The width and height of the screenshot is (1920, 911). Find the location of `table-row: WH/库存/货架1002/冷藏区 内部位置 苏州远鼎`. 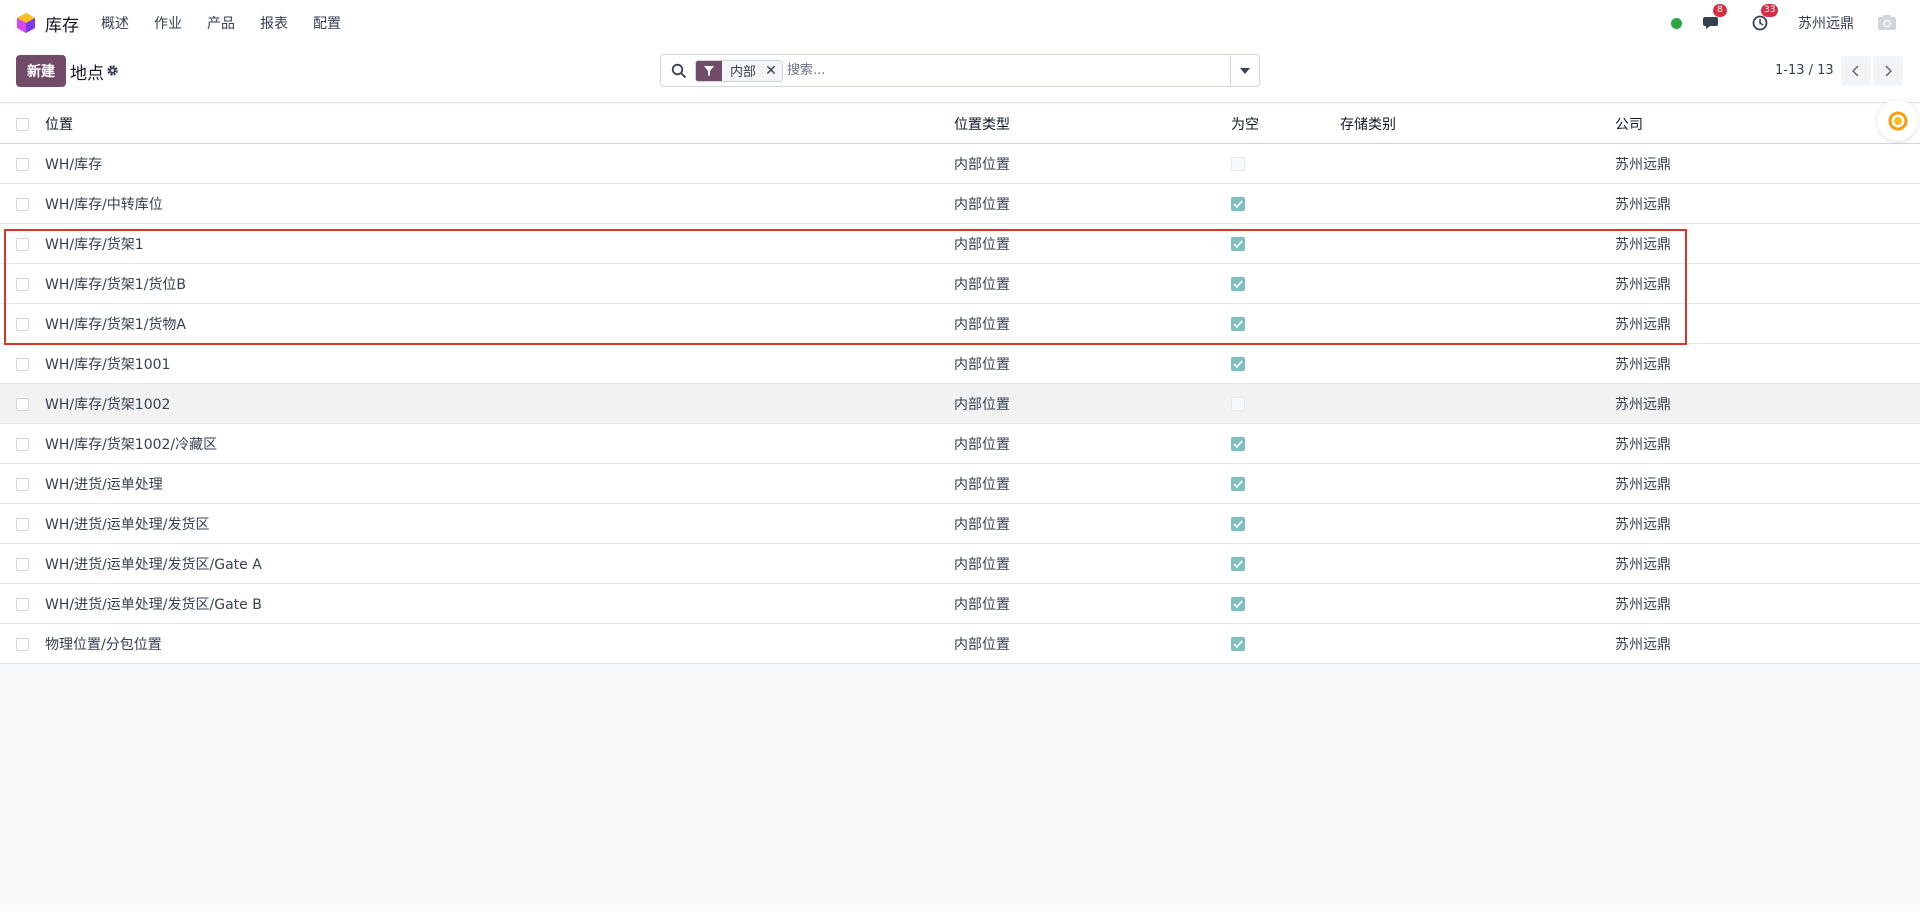

table-row: WH/库存/货架1002/冷藏区 内部位置 苏州远鼎 is located at coordinates (960, 444).